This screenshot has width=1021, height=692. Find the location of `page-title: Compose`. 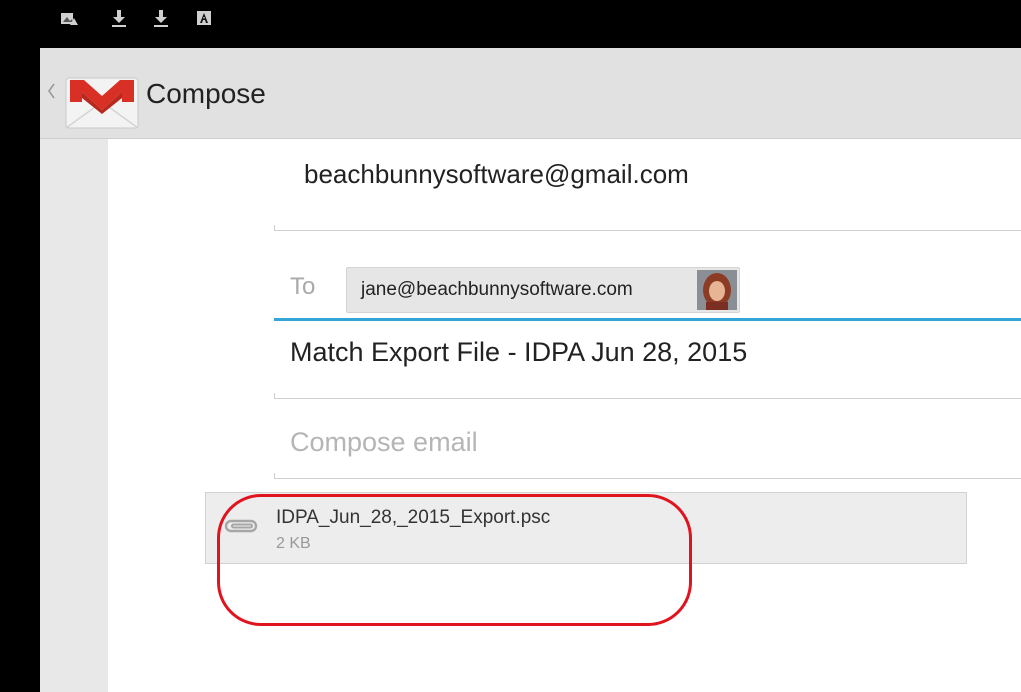

page-title: Compose is located at coordinates (206, 93).